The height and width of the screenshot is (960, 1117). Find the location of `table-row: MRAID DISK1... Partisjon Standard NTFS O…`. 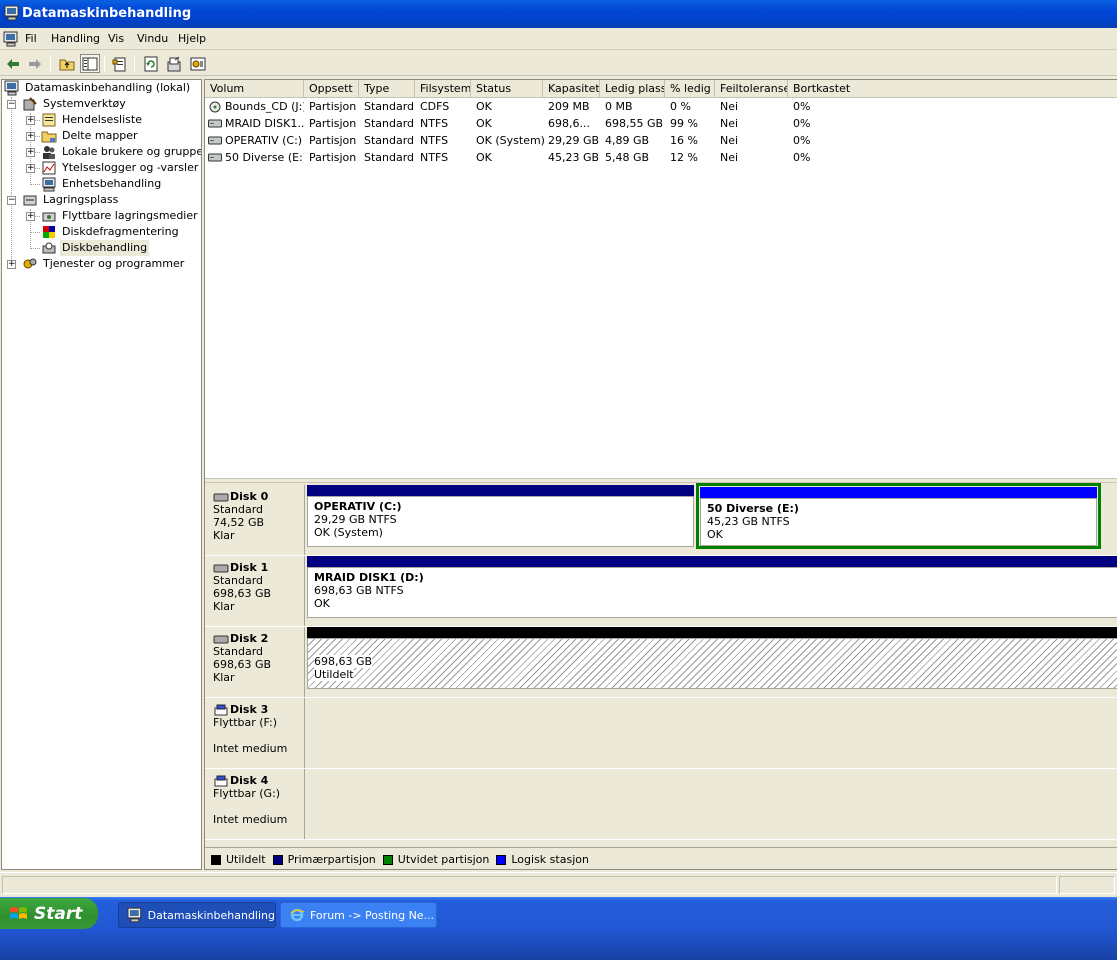

table-row: MRAID DISK1... Partisjon Standard NTFS O… is located at coordinates (661, 123).